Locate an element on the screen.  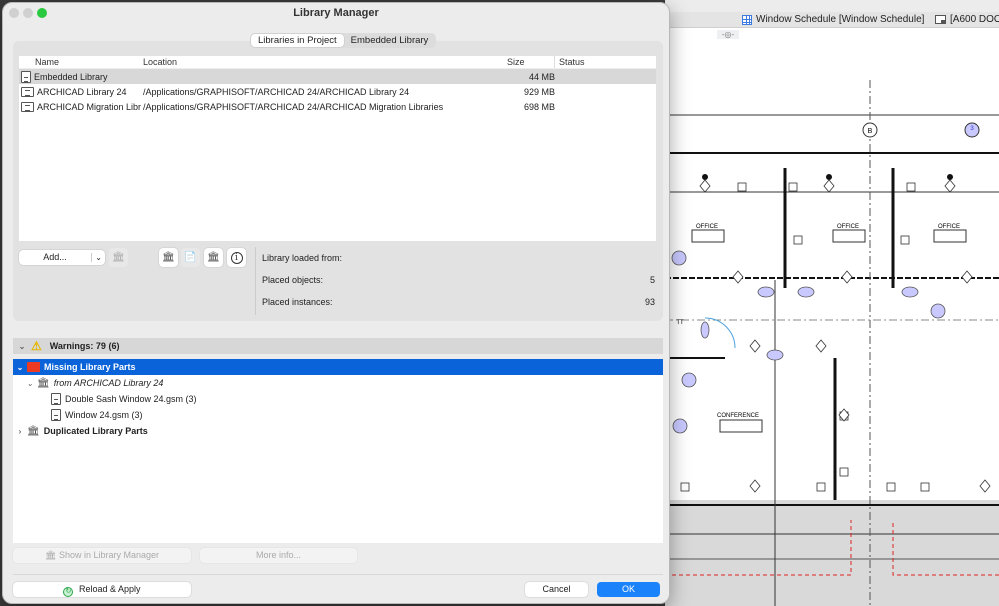
library-size: 929 MB is located at coordinates (539, 91).